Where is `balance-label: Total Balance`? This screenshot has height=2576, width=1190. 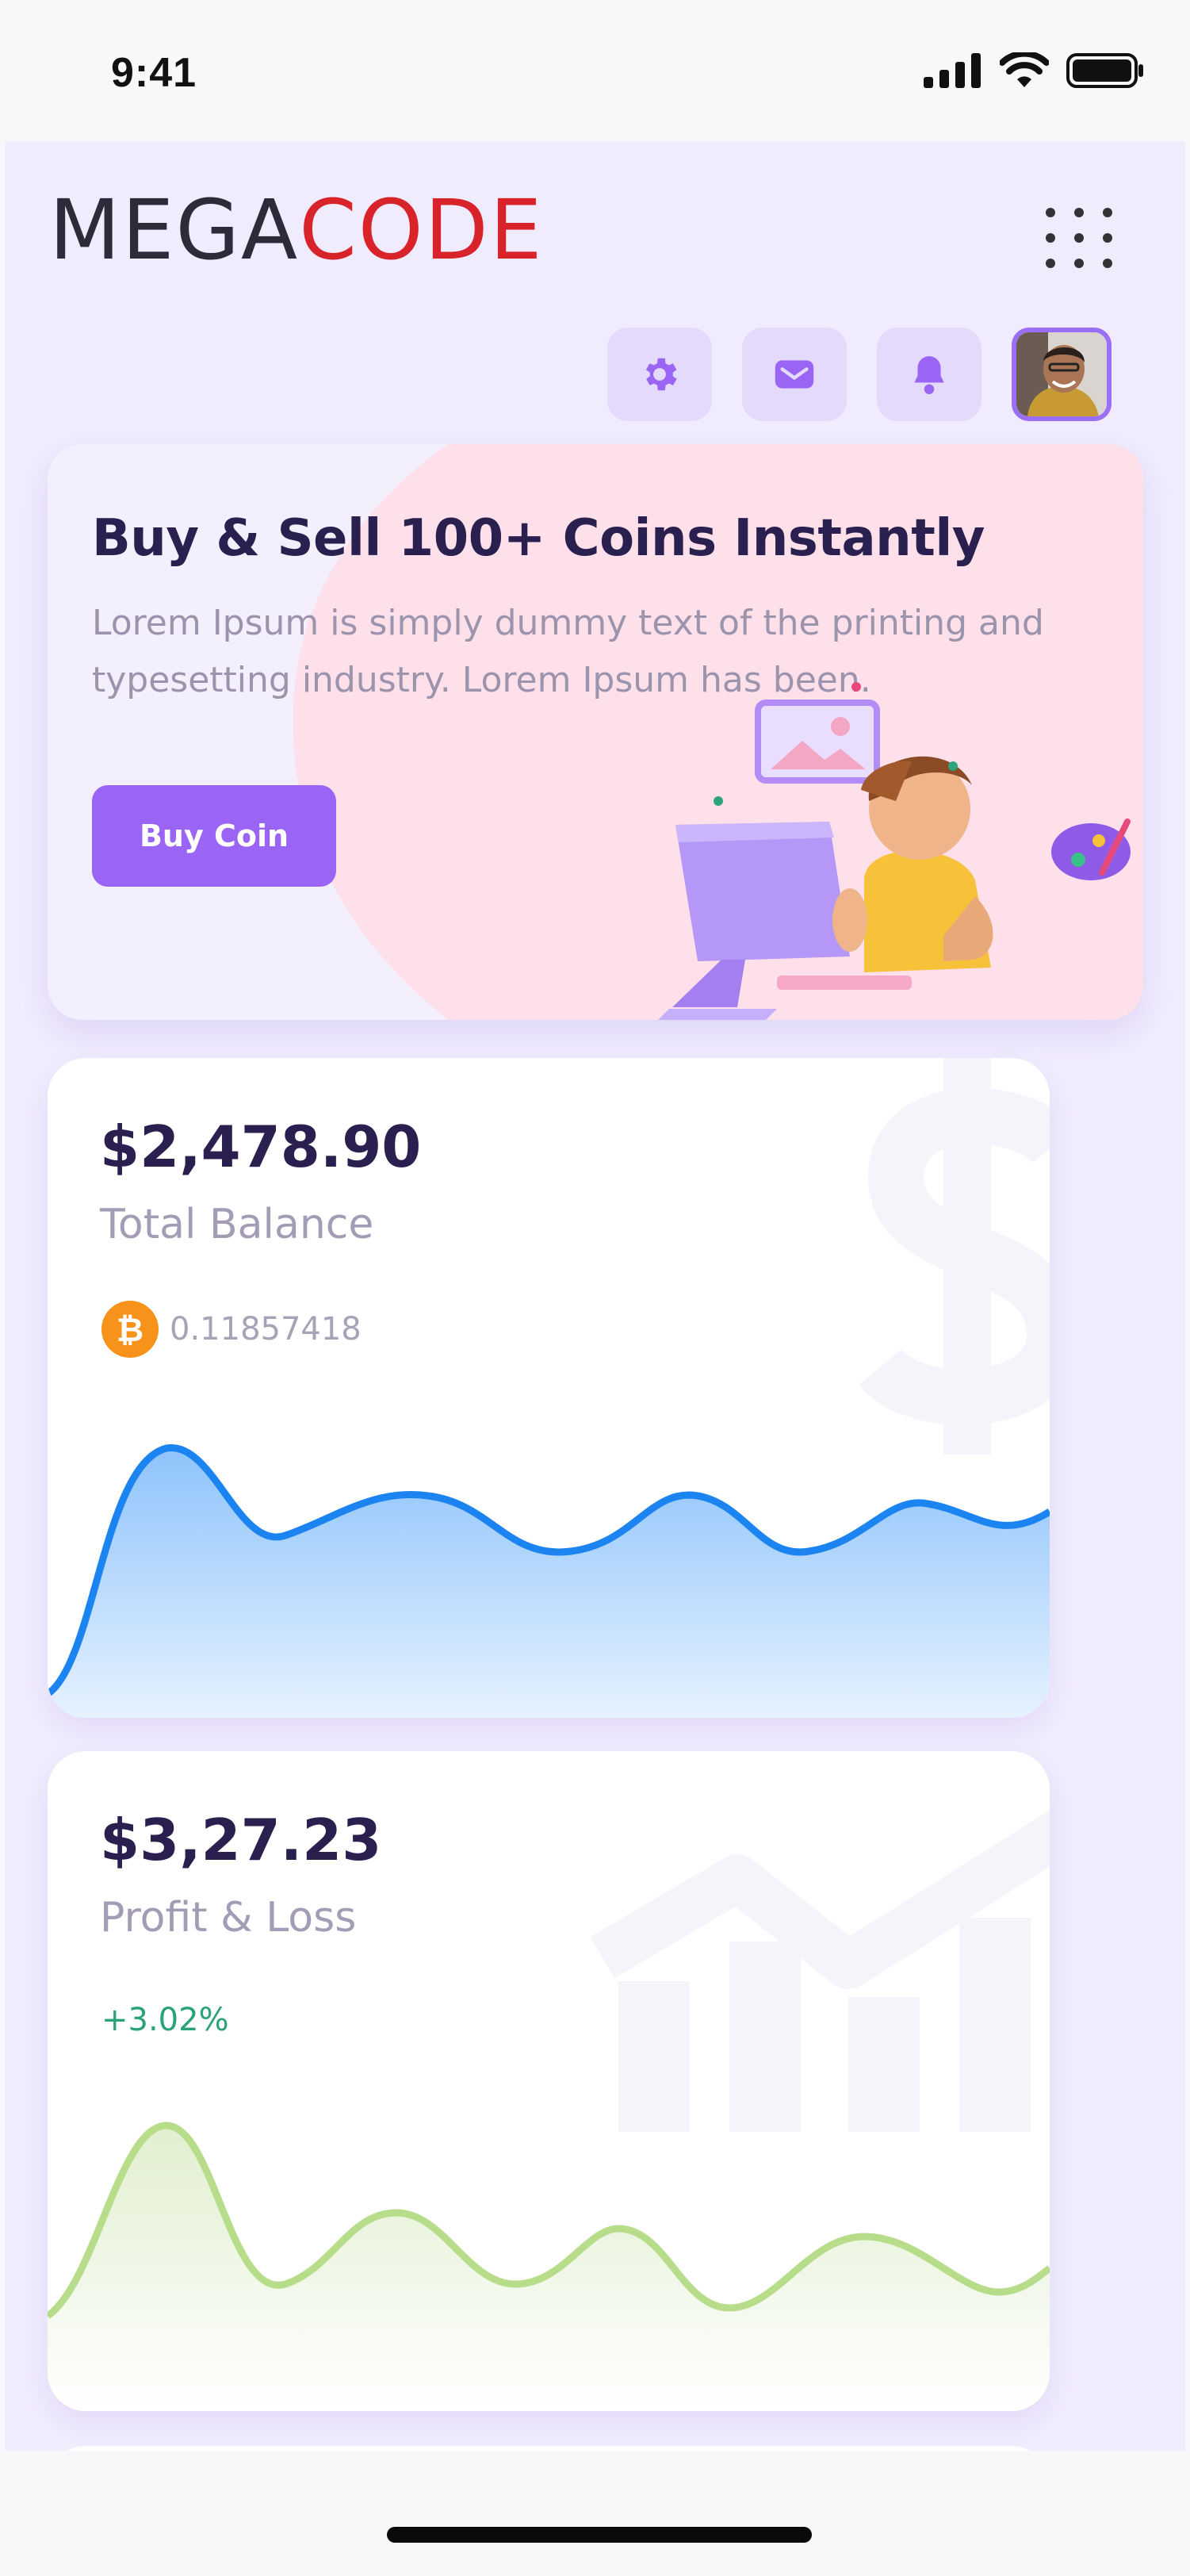
balance-label: Total Balance is located at coordinates (237, 1225).